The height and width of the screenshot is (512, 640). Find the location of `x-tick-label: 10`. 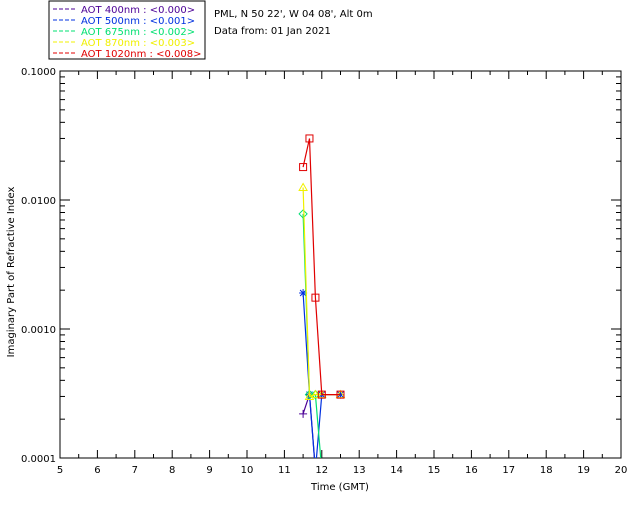

x-tick-label: 10 is located at coordinates (247, 470).